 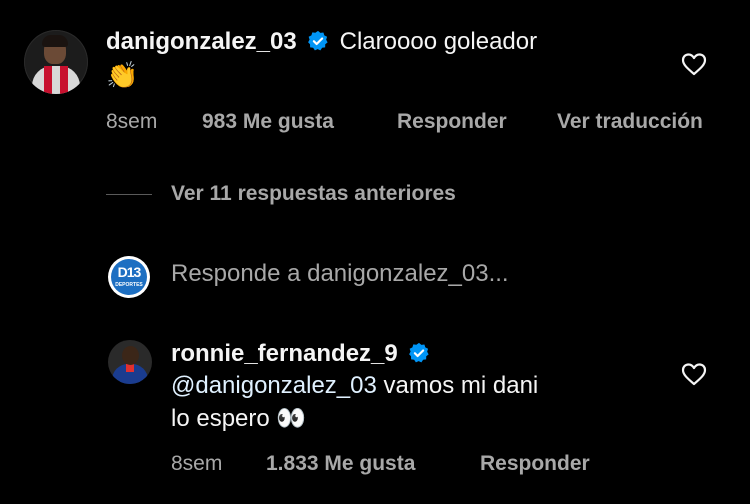 I want to click on comment-header: danigonzalez_03 Claroooo goleador, so click(x=321, y=42).